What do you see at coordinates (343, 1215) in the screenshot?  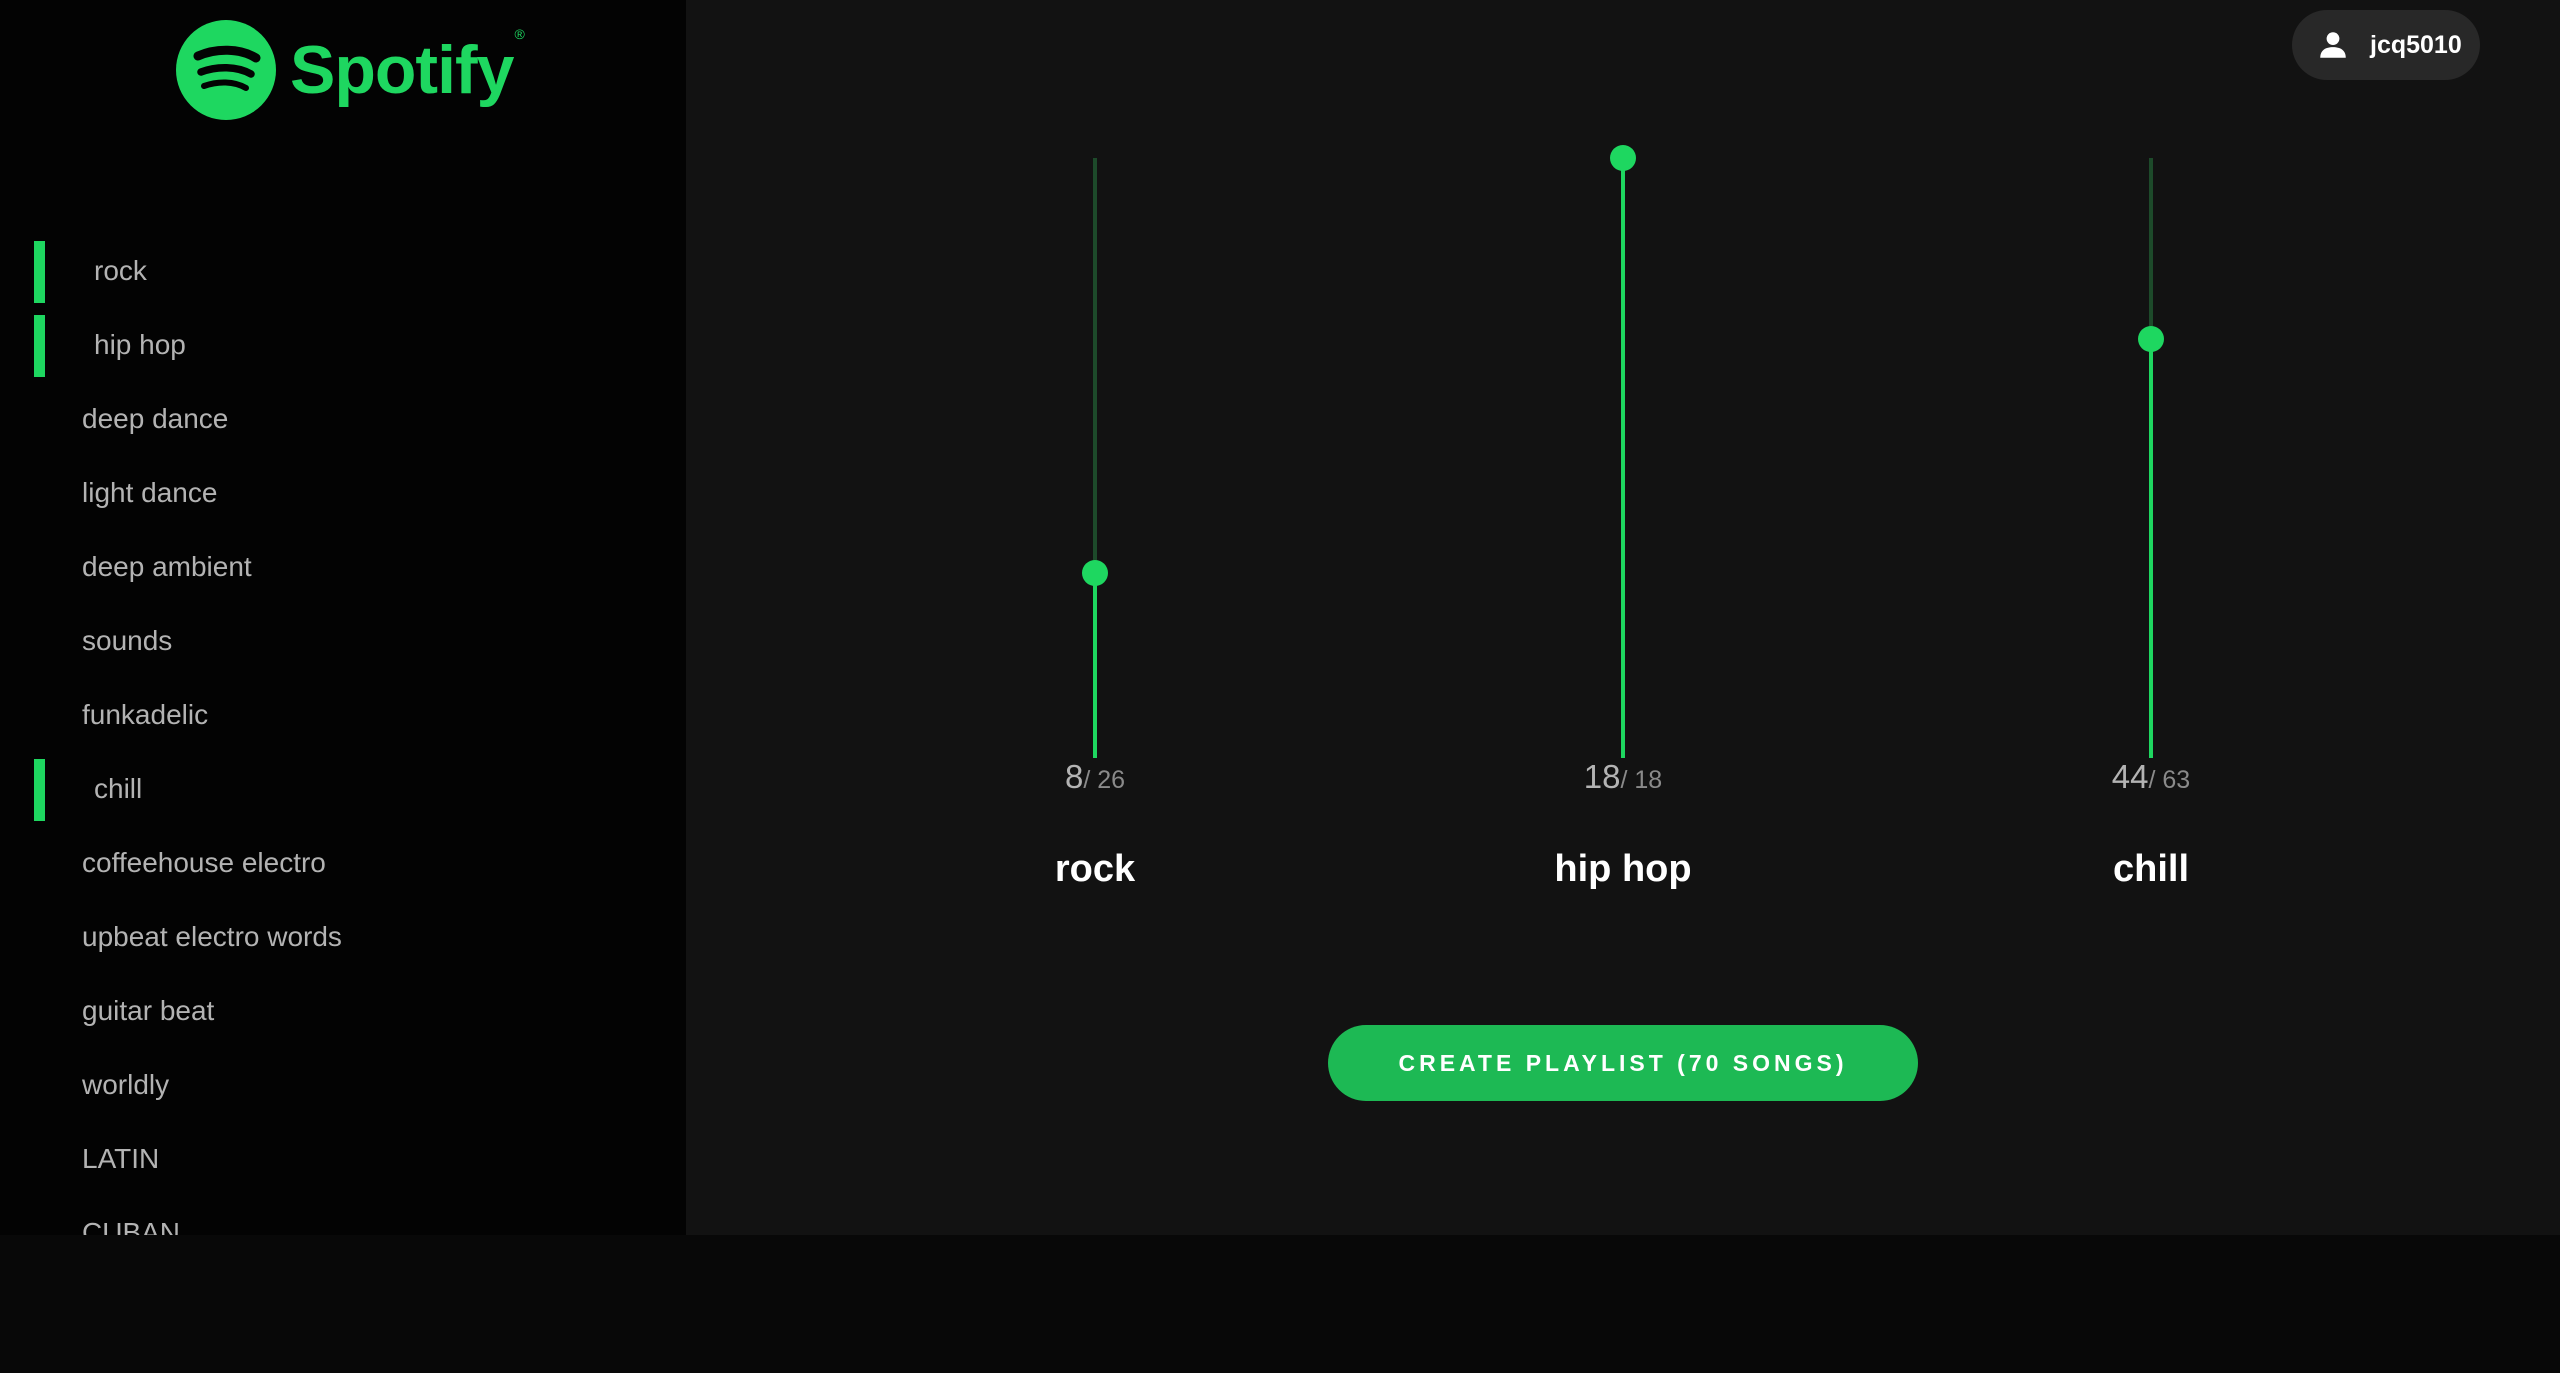 I see `sidebar-item: CUBAN` at bounding box center [343, 1215].